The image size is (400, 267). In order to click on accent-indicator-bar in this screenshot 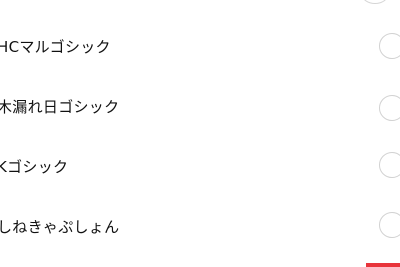, I will do `click(383, 265)`.